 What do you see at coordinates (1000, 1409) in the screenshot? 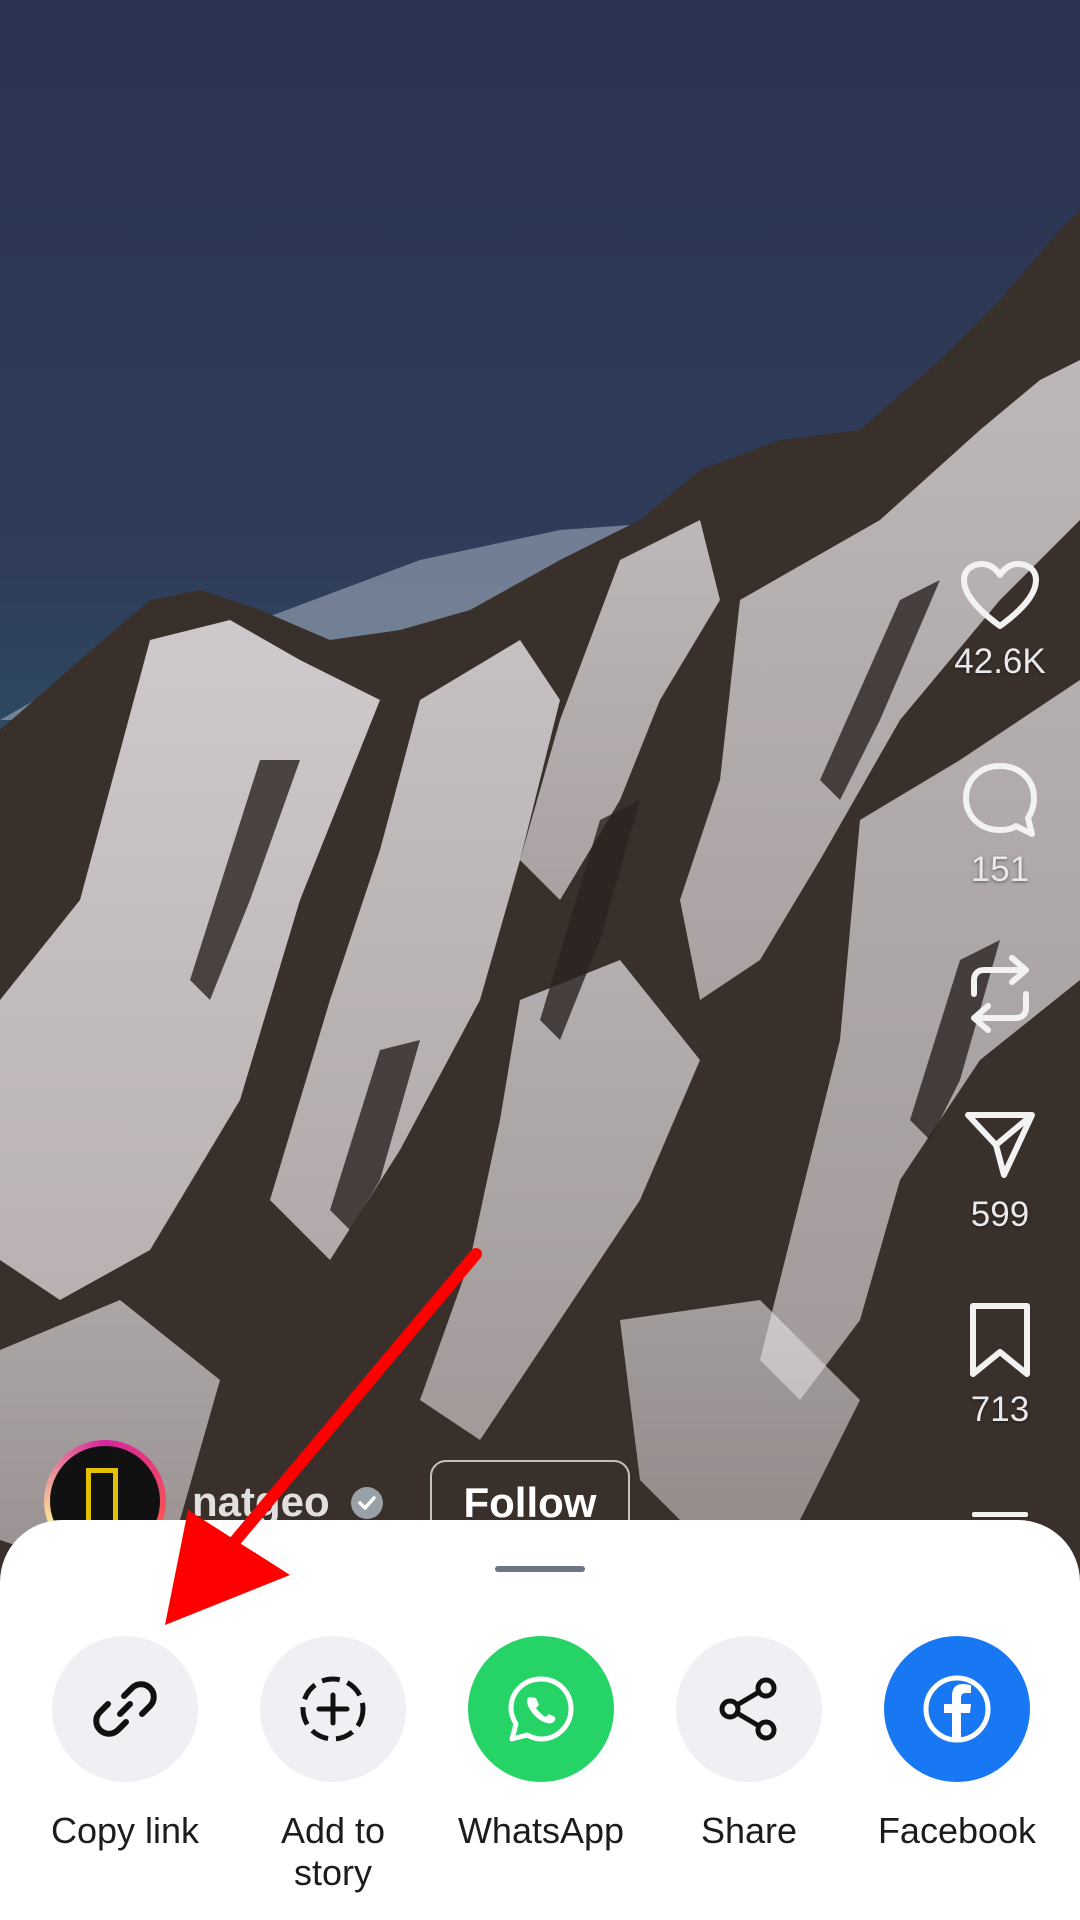
I see `save-count: 713` at bounding box center [1000, 1409].